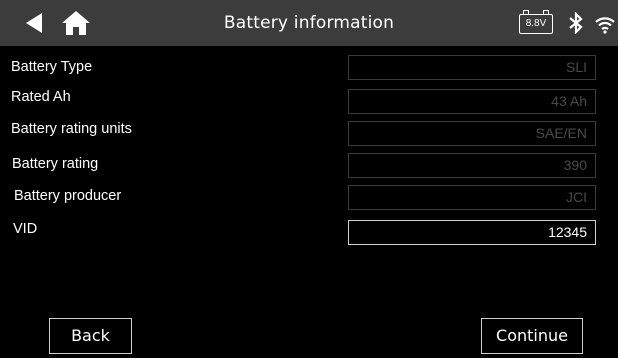  Describe the element at coordinates (472, 101) in the screenshot. I see `rated-ah-field: 43 Ah` at that location.